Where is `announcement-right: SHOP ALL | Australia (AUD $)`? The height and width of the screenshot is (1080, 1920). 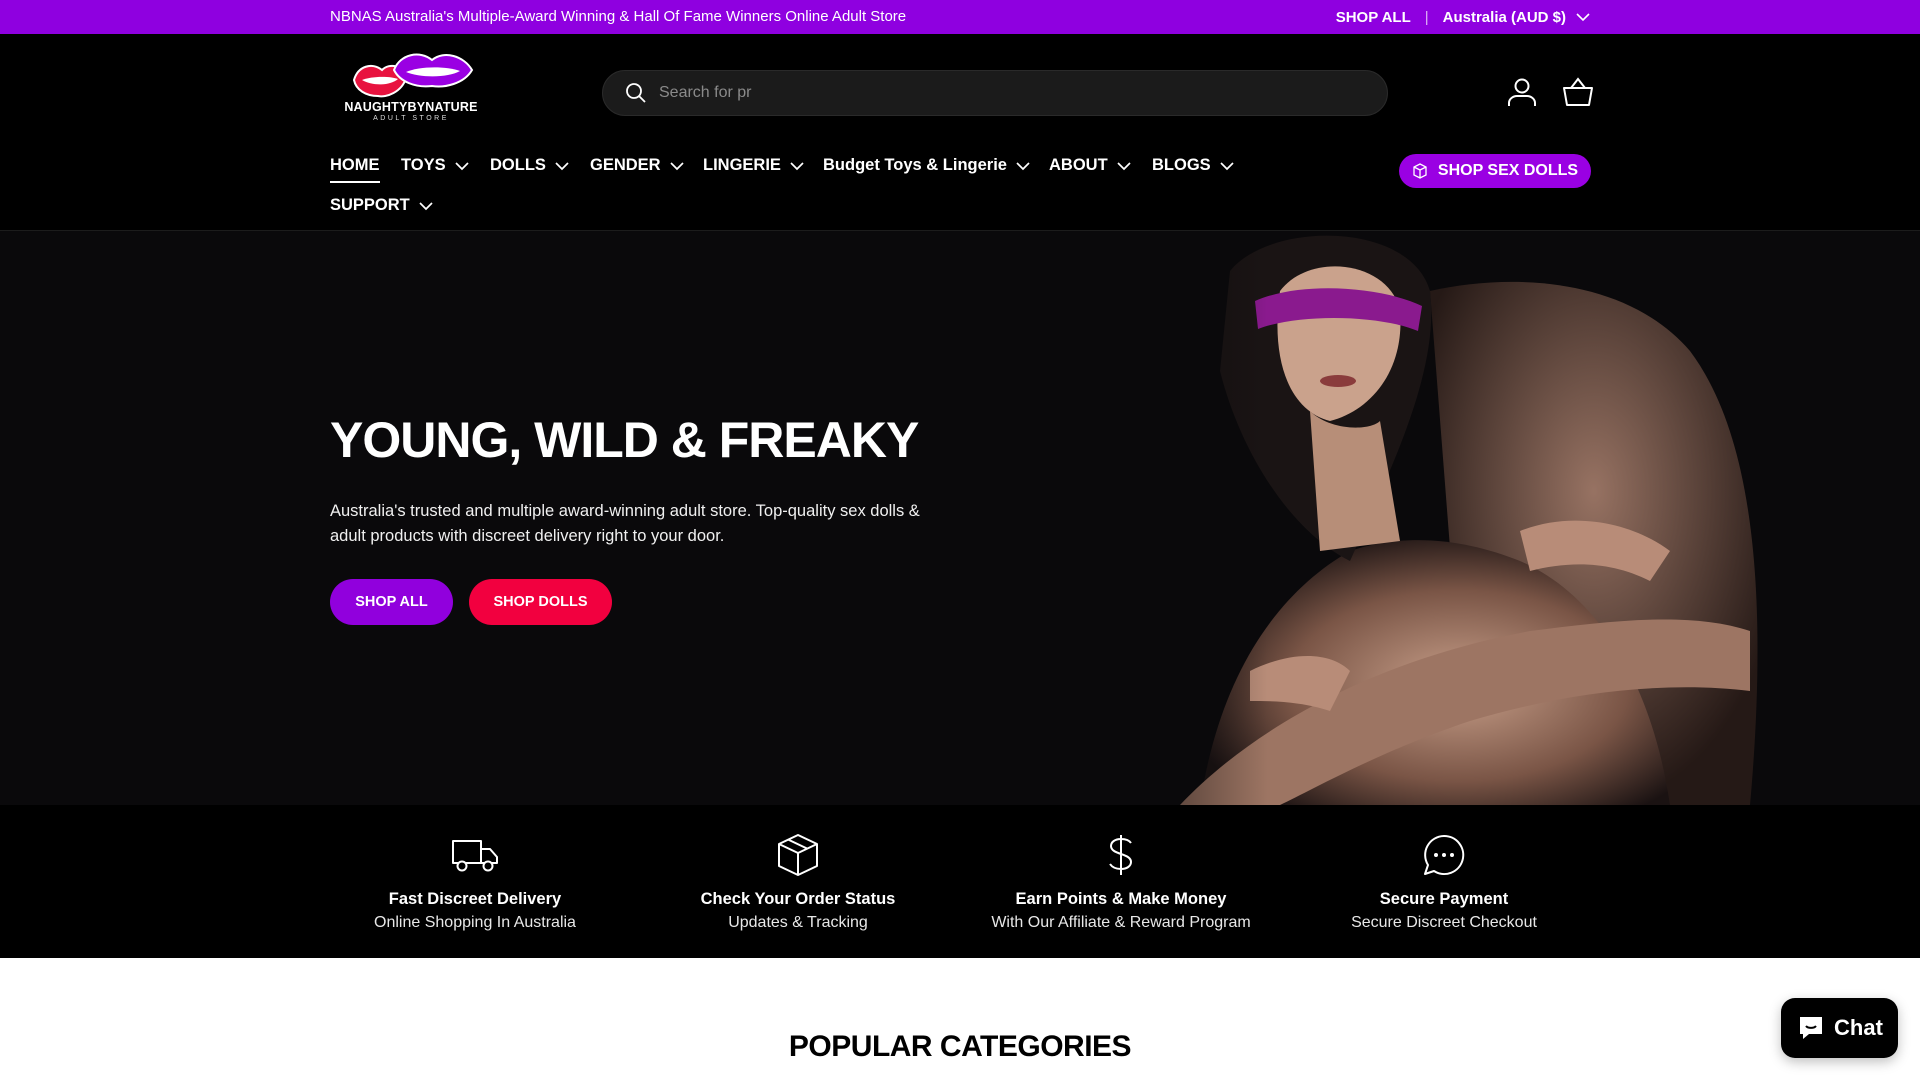
announcement-right: SHOP ALL | Australia (AUD $) is located at coordinates (1463, 17).